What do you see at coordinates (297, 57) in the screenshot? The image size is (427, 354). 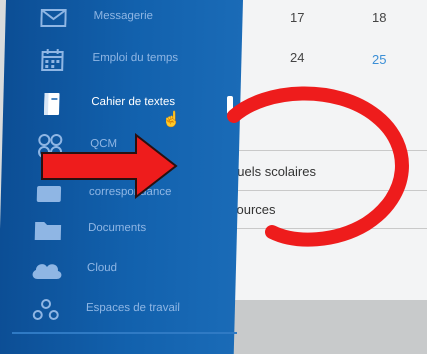 I see `calendar-day: 24` at bounding box center [297, 57].